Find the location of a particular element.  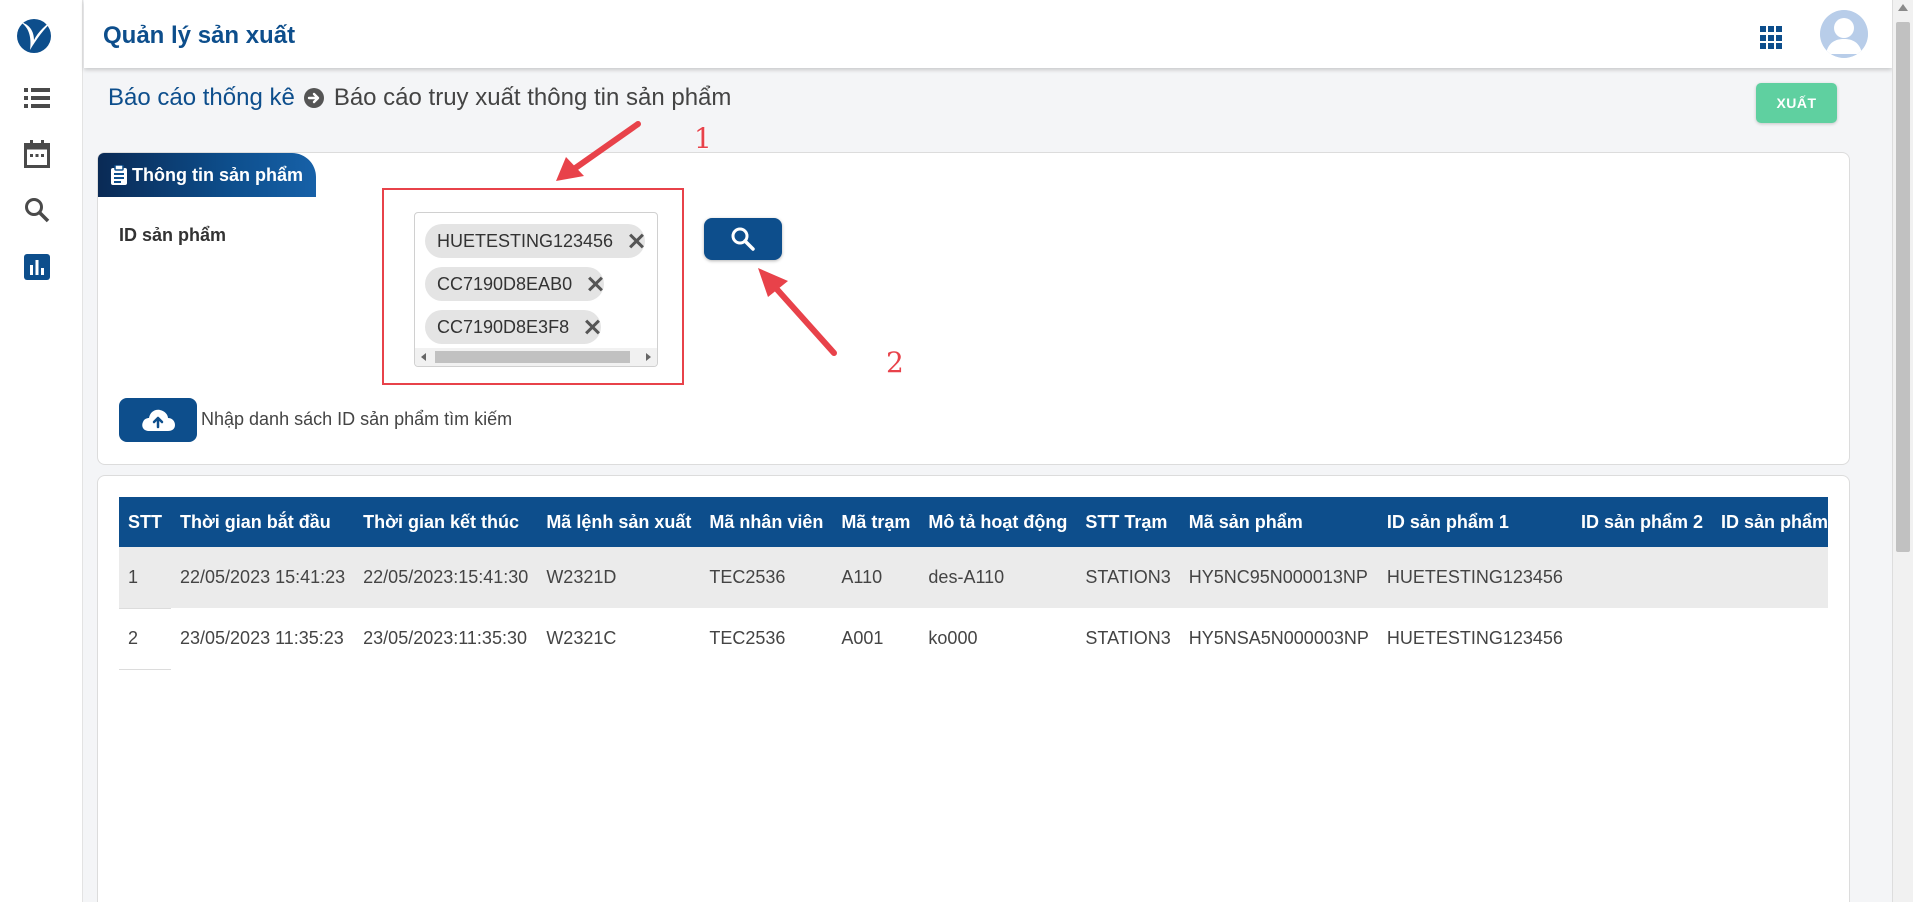

scrollbar-thumb is located at coordinates (1903, 287).